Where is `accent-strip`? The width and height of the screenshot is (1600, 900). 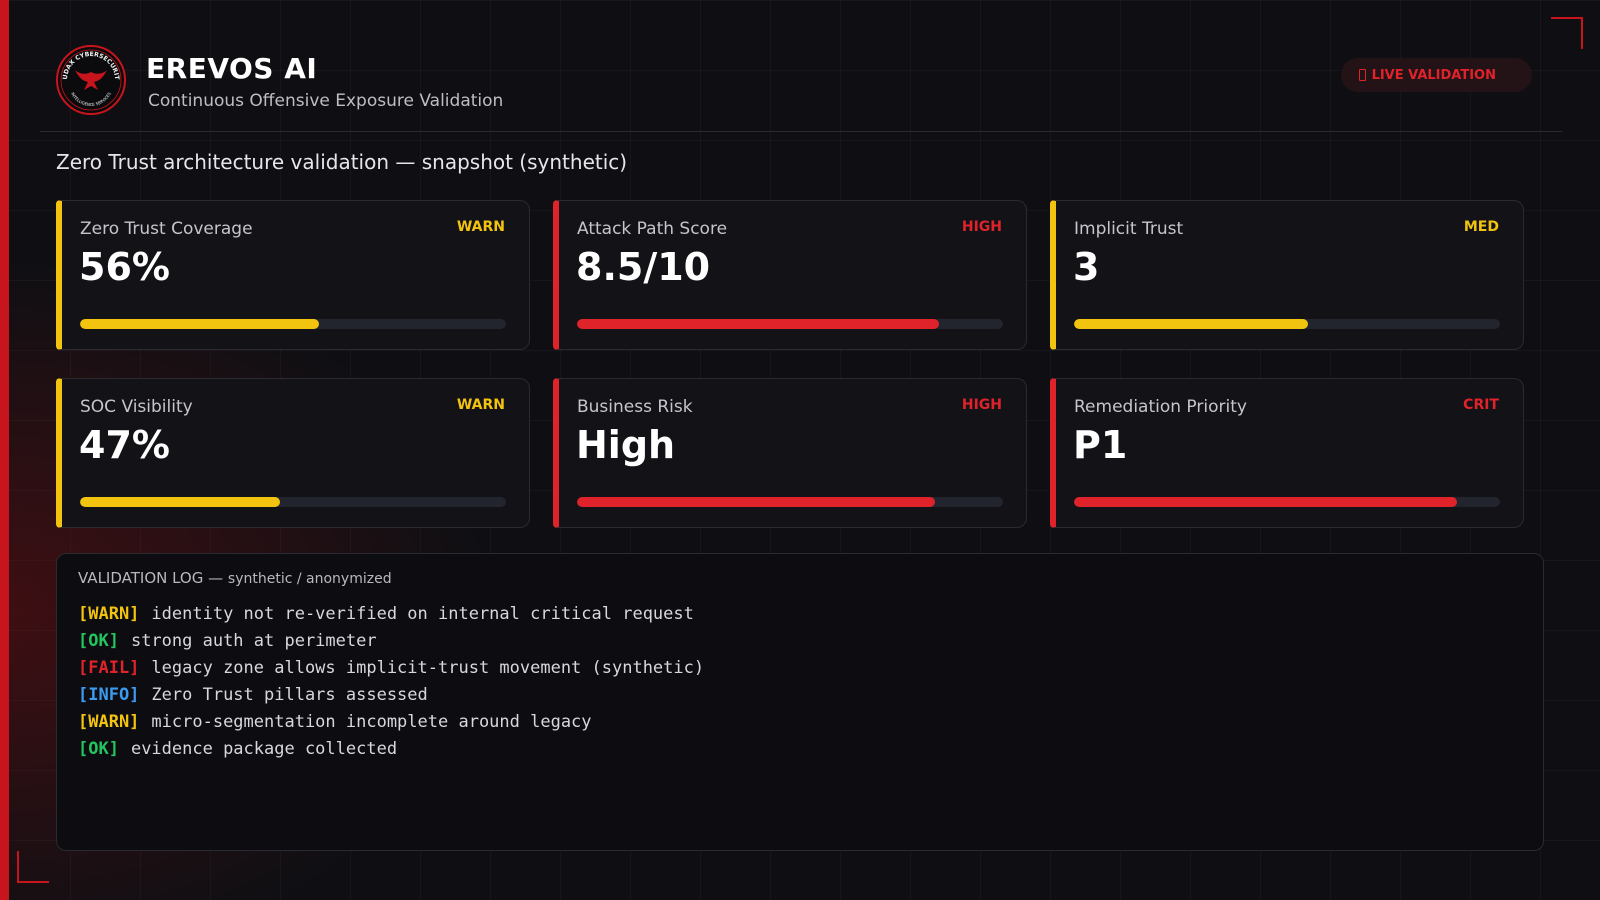
accent-strip is located at coordinates (4, 450).